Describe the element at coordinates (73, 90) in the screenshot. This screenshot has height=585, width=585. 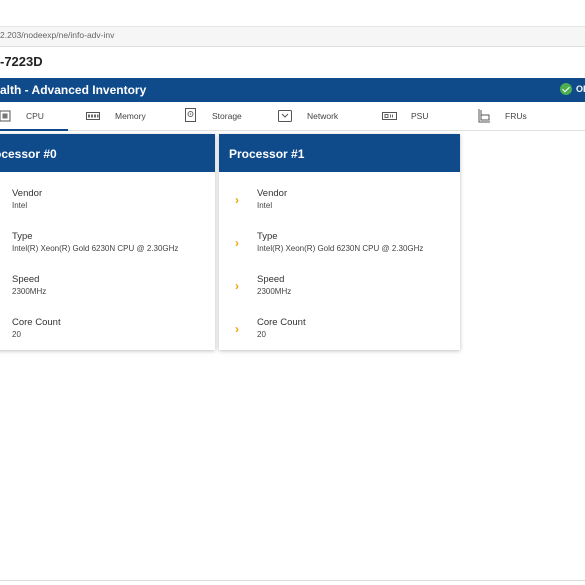
I see `page-title: alth - Advanced Inventory` at that location.